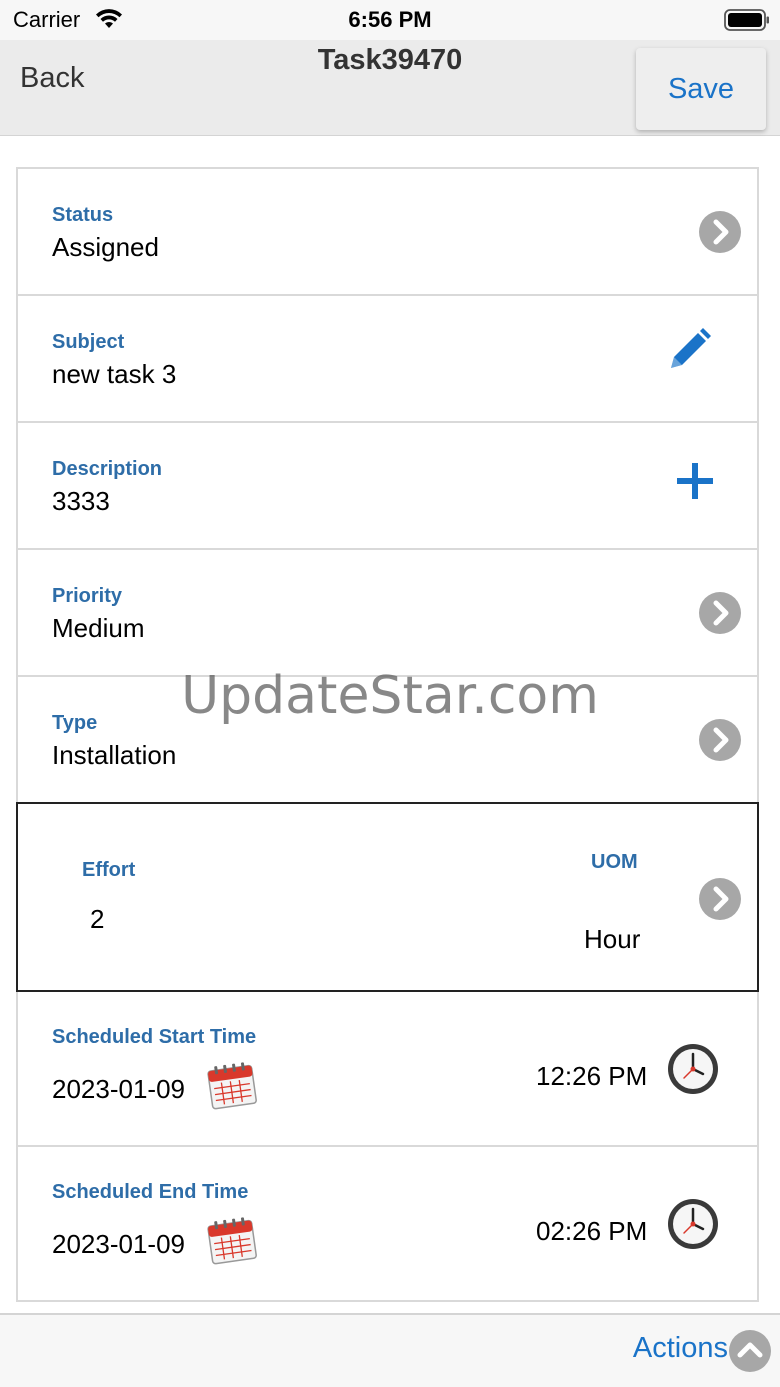  What do you see at coordinates (105, 247) in the screenshot?
I see `status-value: Assigned` at bounding box center [105, 247].